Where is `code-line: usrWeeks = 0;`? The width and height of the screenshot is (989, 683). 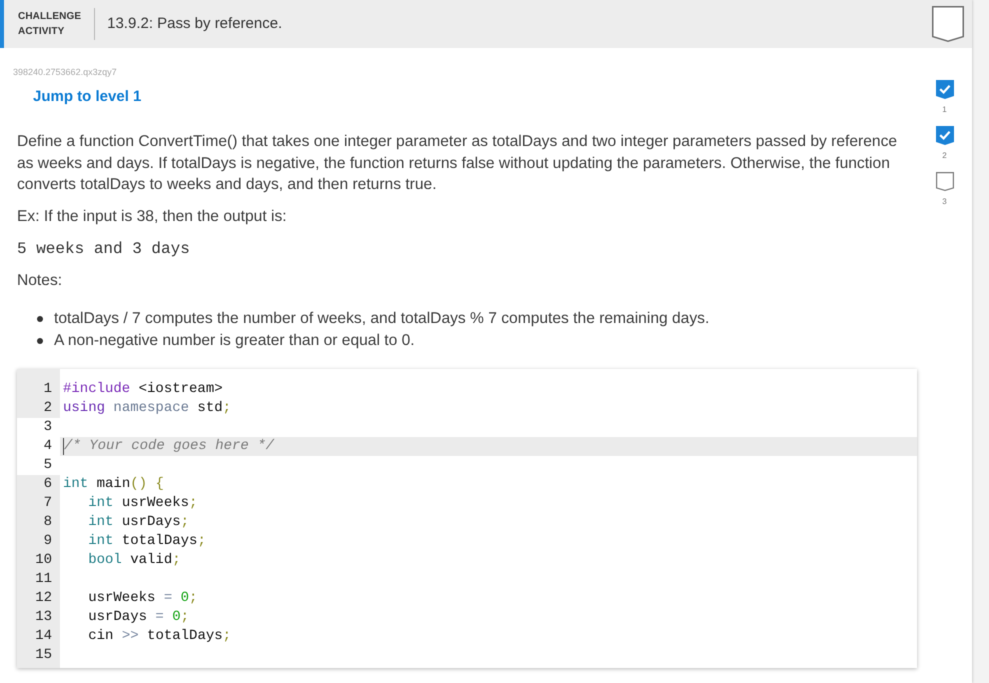 code-line: usrWeeks = 0; is located at coordinates (143, 598).